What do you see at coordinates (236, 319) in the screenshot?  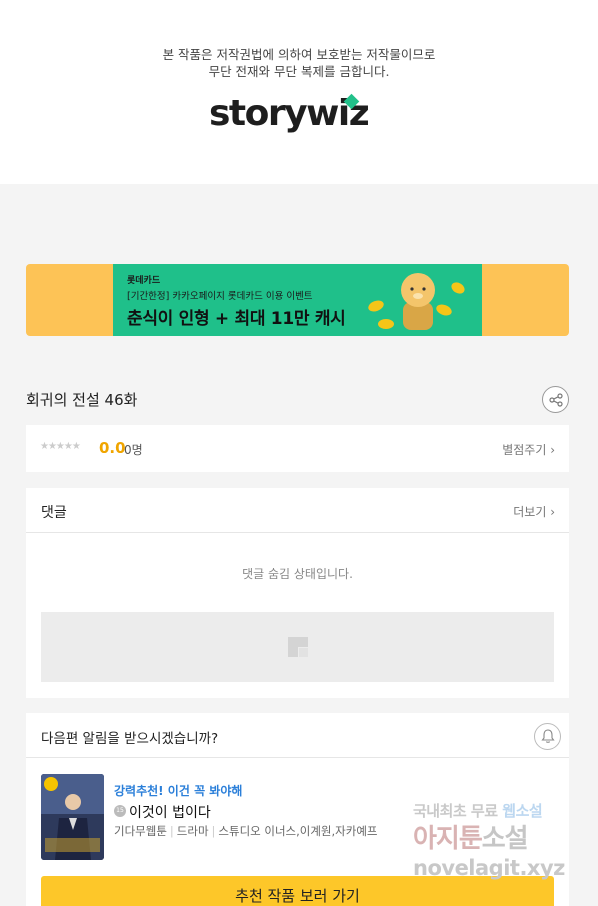 I see `banner-headline: 춘식이 인형 + 최대 11만 캐시` at bounding box center [236, 319].